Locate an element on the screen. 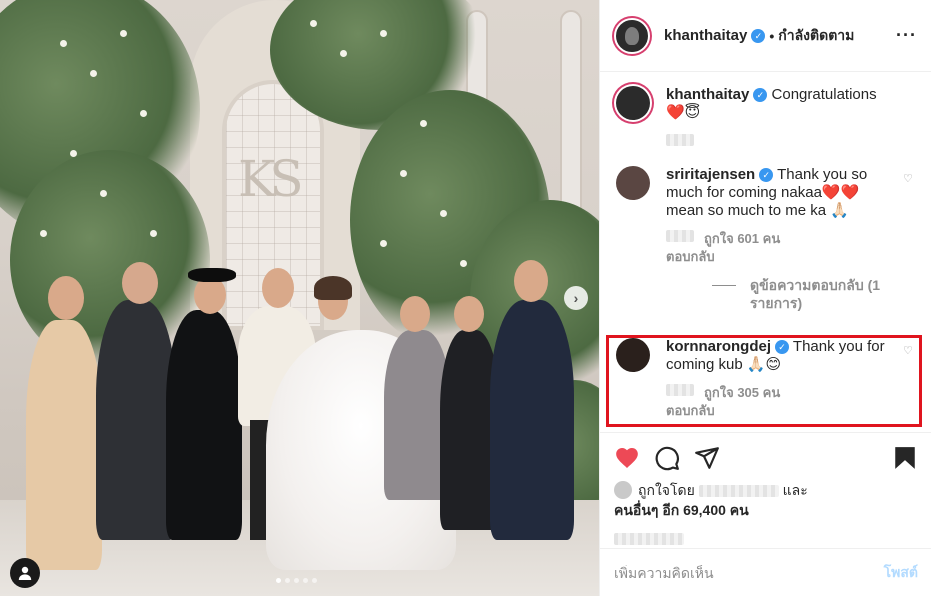  tagged-users-icon is located at coordinates (25, 573).